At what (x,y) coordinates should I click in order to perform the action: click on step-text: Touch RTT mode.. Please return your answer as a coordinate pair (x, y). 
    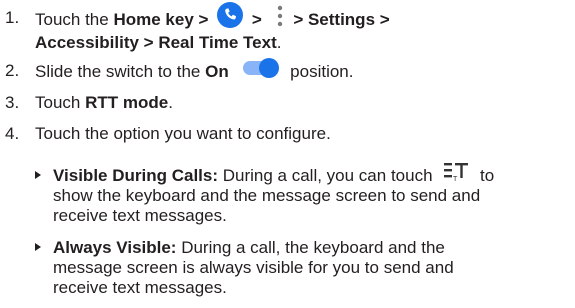
    Looking at the image, I should click on (104, 102).